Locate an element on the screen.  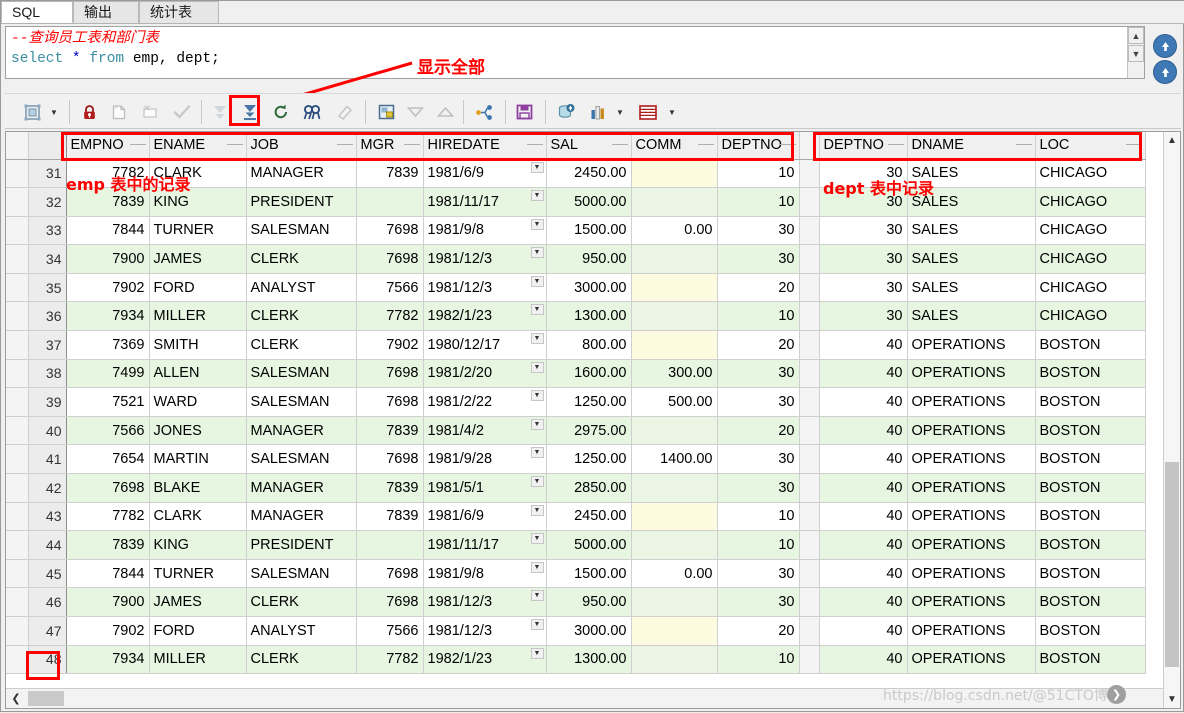
cell-job: SALESMAN is located at coordinates (301, 231).